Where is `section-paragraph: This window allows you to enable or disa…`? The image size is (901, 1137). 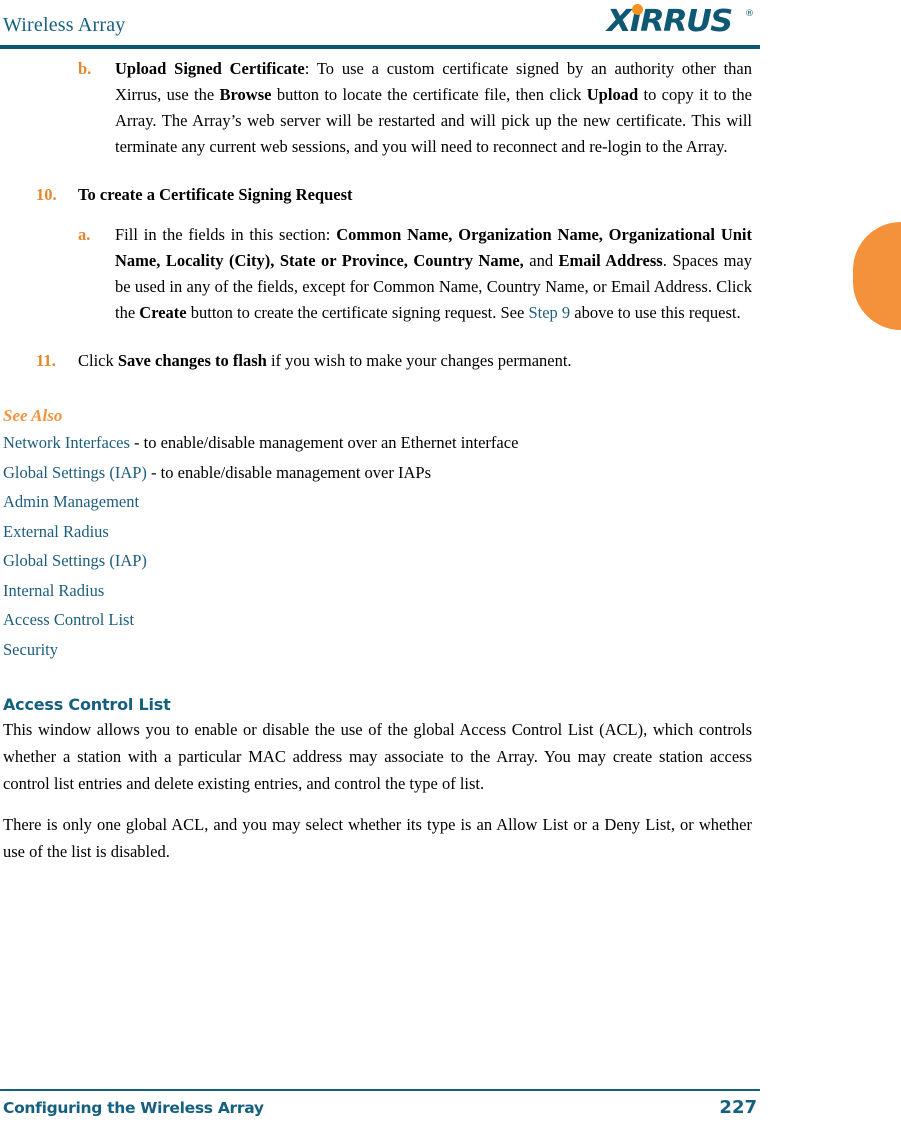
section-paragraph: This window allows you to enable or disa… is located at coordinates (377, 756).